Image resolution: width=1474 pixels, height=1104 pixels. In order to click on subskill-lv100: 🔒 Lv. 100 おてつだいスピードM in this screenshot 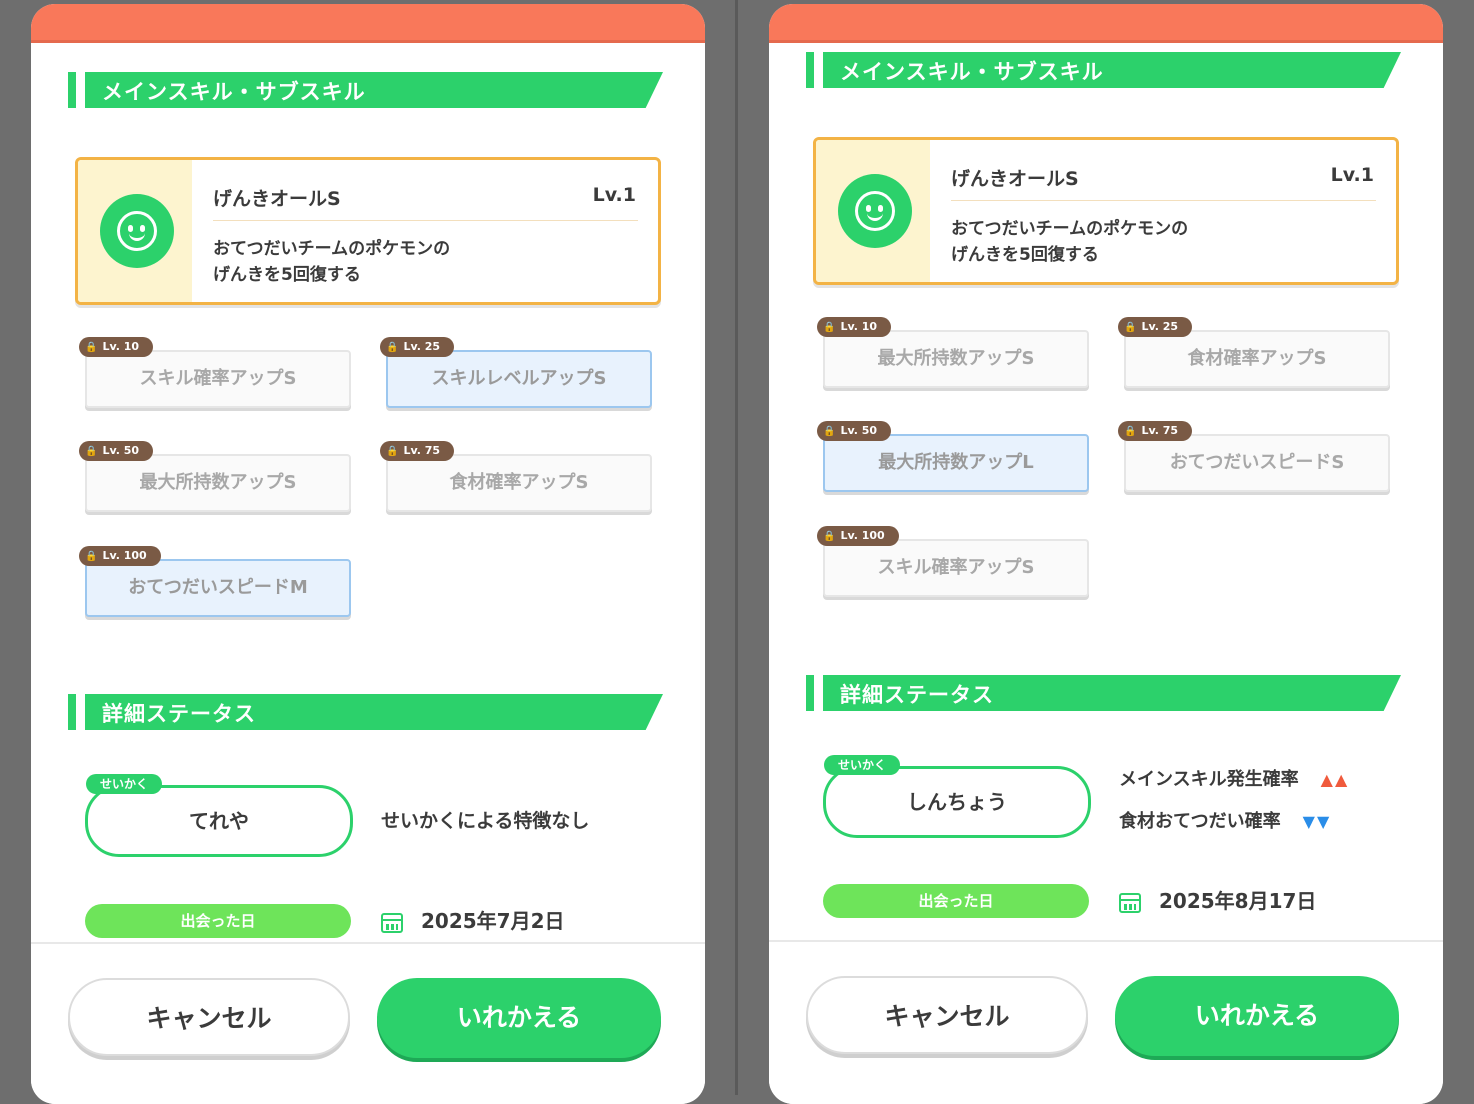, I will do `click(215, 581)`.